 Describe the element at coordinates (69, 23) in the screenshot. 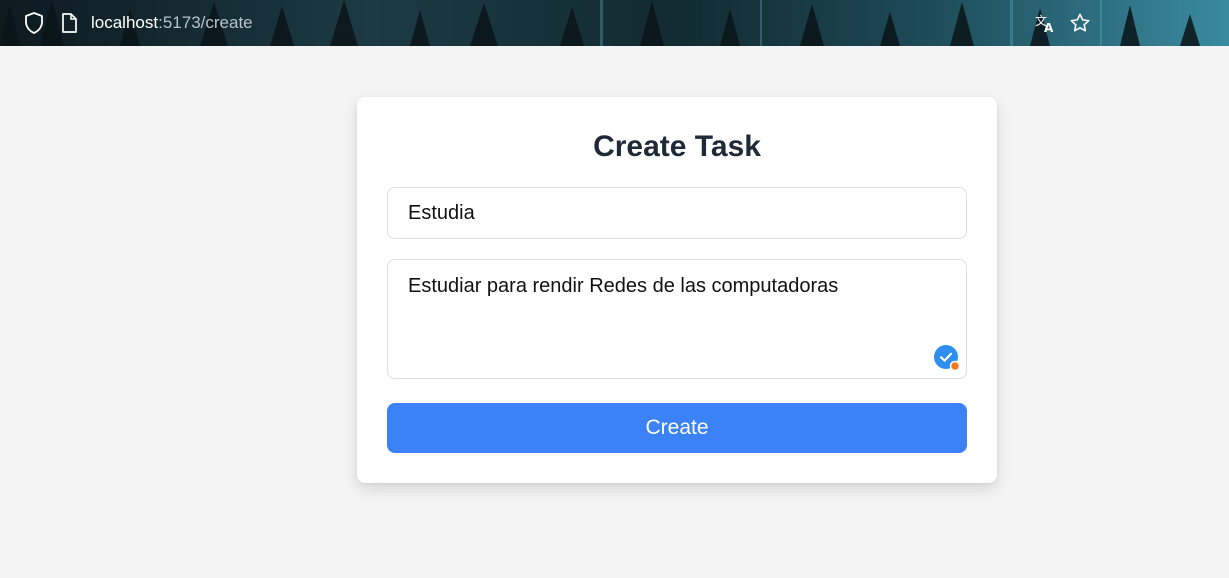

I see `page-icon` at that location.